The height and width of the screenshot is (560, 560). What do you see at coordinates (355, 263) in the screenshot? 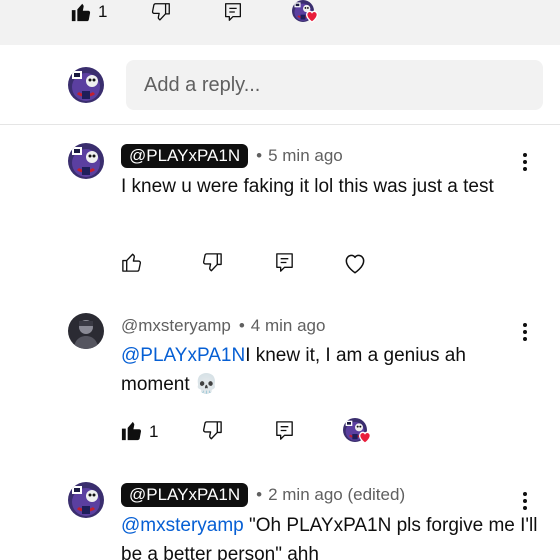
I see `heart-outline-icon` at bounding box center [355, 263].